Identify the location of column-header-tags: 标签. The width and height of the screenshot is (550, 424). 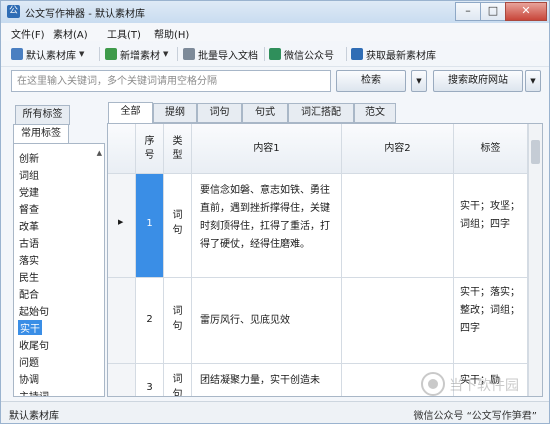
(491, 149).